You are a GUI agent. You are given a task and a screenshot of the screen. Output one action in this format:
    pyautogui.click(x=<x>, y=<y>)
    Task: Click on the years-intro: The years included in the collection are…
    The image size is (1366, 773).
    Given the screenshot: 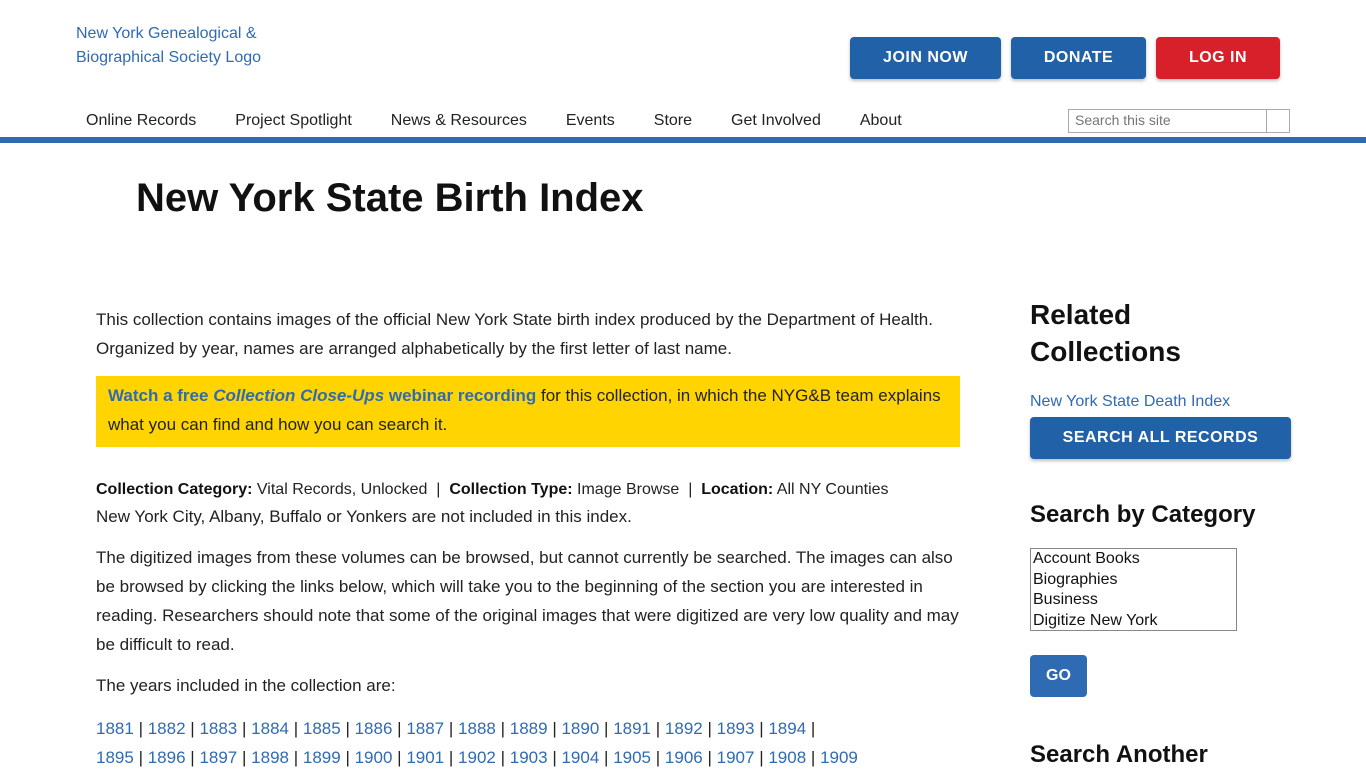 What is the action you would take?
    pyautogui.click(x=246, y=685)
    